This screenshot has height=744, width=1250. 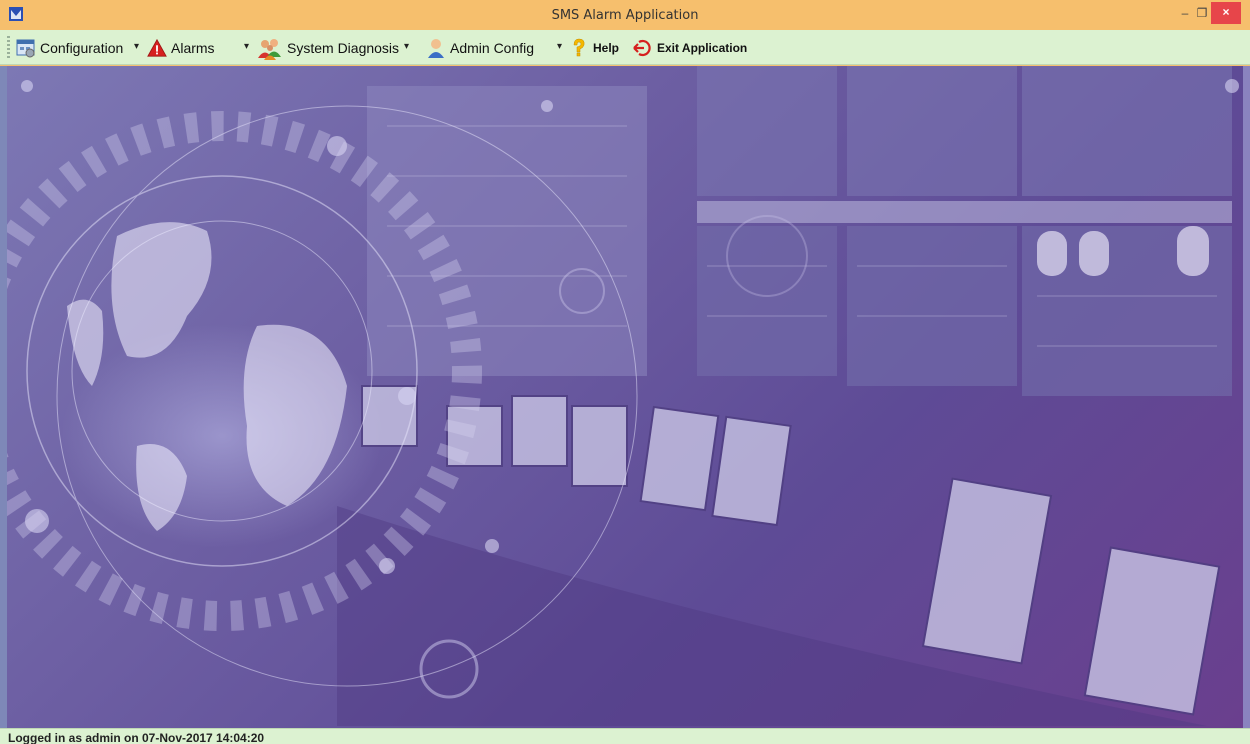 What do you see at coordinates (492, 48) in the screenshot?
I see `menu-admin-config-label: Admin Config` at bounding box center [492, 48].